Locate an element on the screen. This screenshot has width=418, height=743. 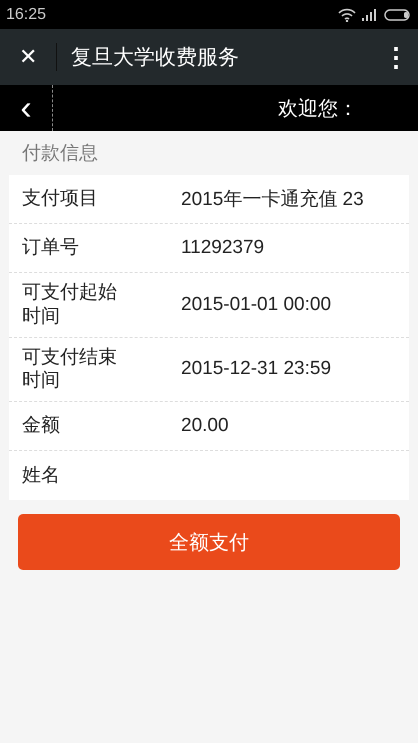
signal-icon is located at coordinates (370, 14).